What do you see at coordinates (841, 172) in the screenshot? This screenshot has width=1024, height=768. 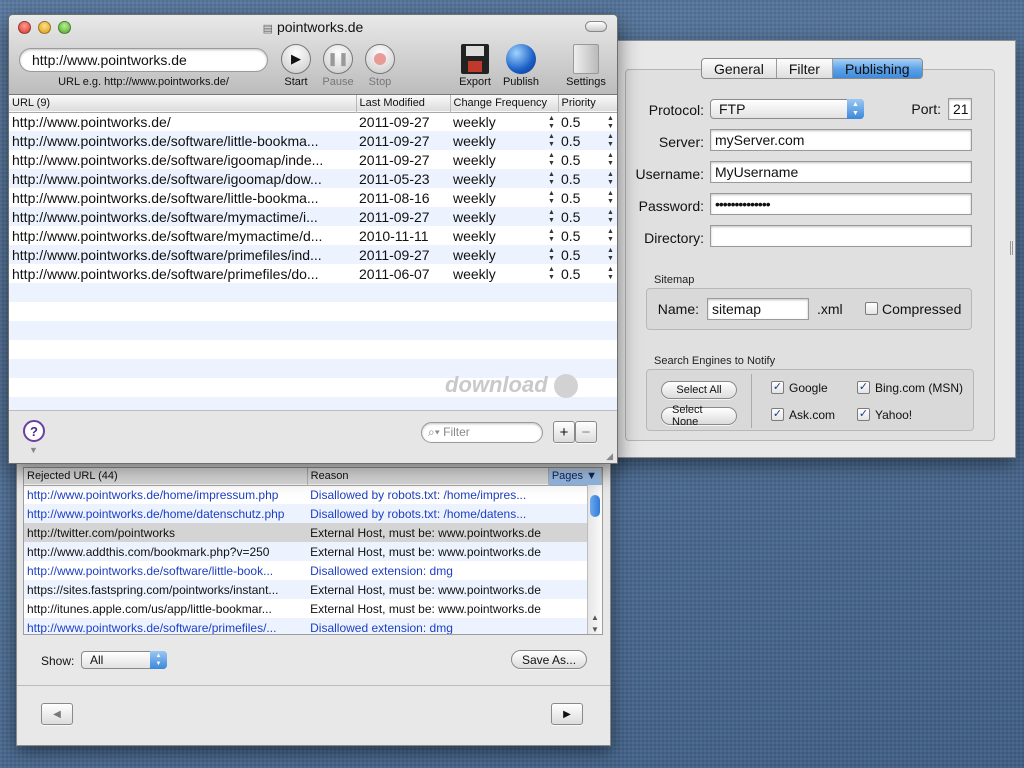 I see `username-field: MyUsername` at bounding box center [841, 172].